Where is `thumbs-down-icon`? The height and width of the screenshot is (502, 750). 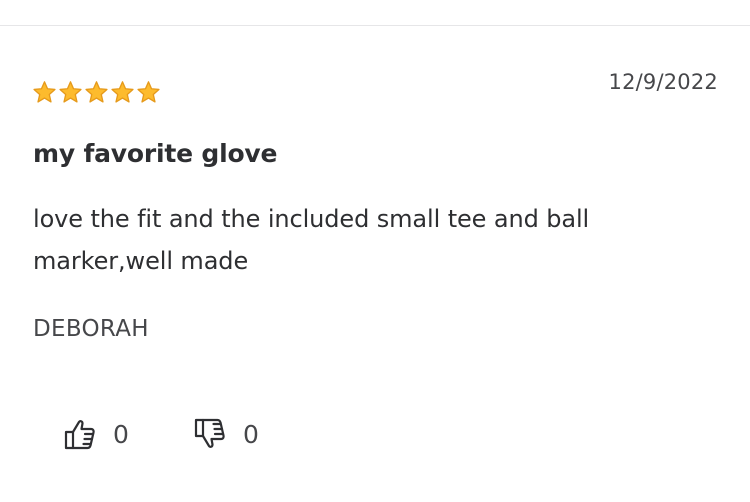 thumbs-down-icon is located at coordinates (209, 433).